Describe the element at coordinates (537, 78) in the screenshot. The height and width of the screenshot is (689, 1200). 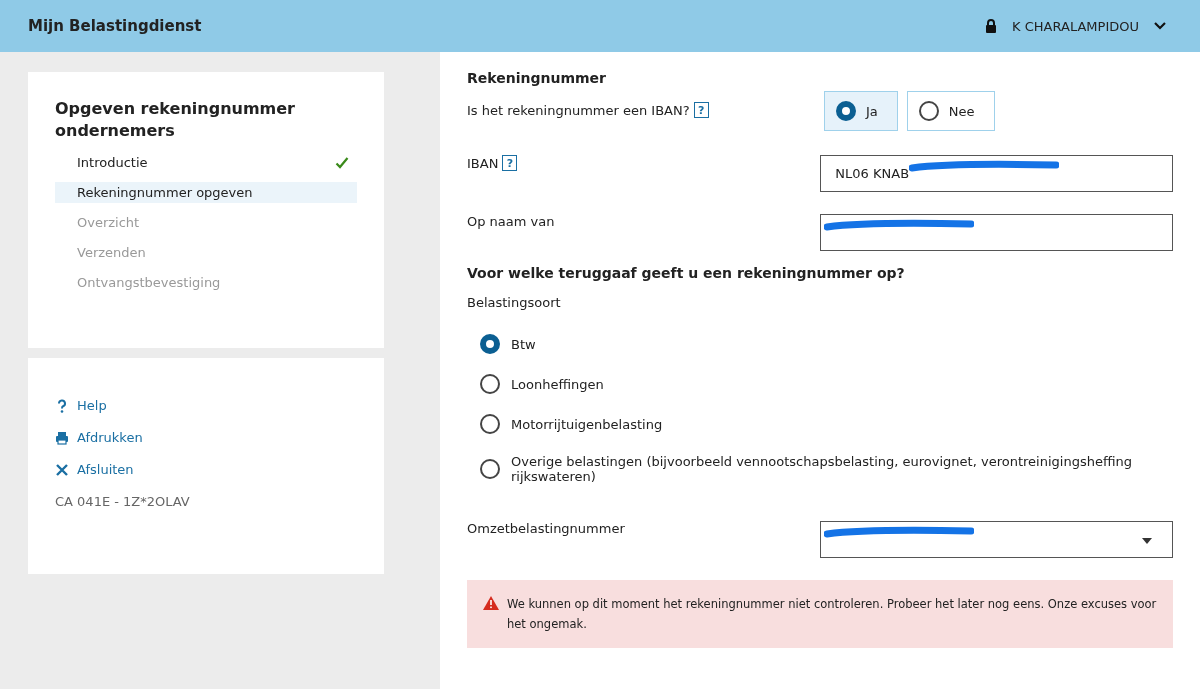
I see `section-title: Rekeningnummer` at that location.